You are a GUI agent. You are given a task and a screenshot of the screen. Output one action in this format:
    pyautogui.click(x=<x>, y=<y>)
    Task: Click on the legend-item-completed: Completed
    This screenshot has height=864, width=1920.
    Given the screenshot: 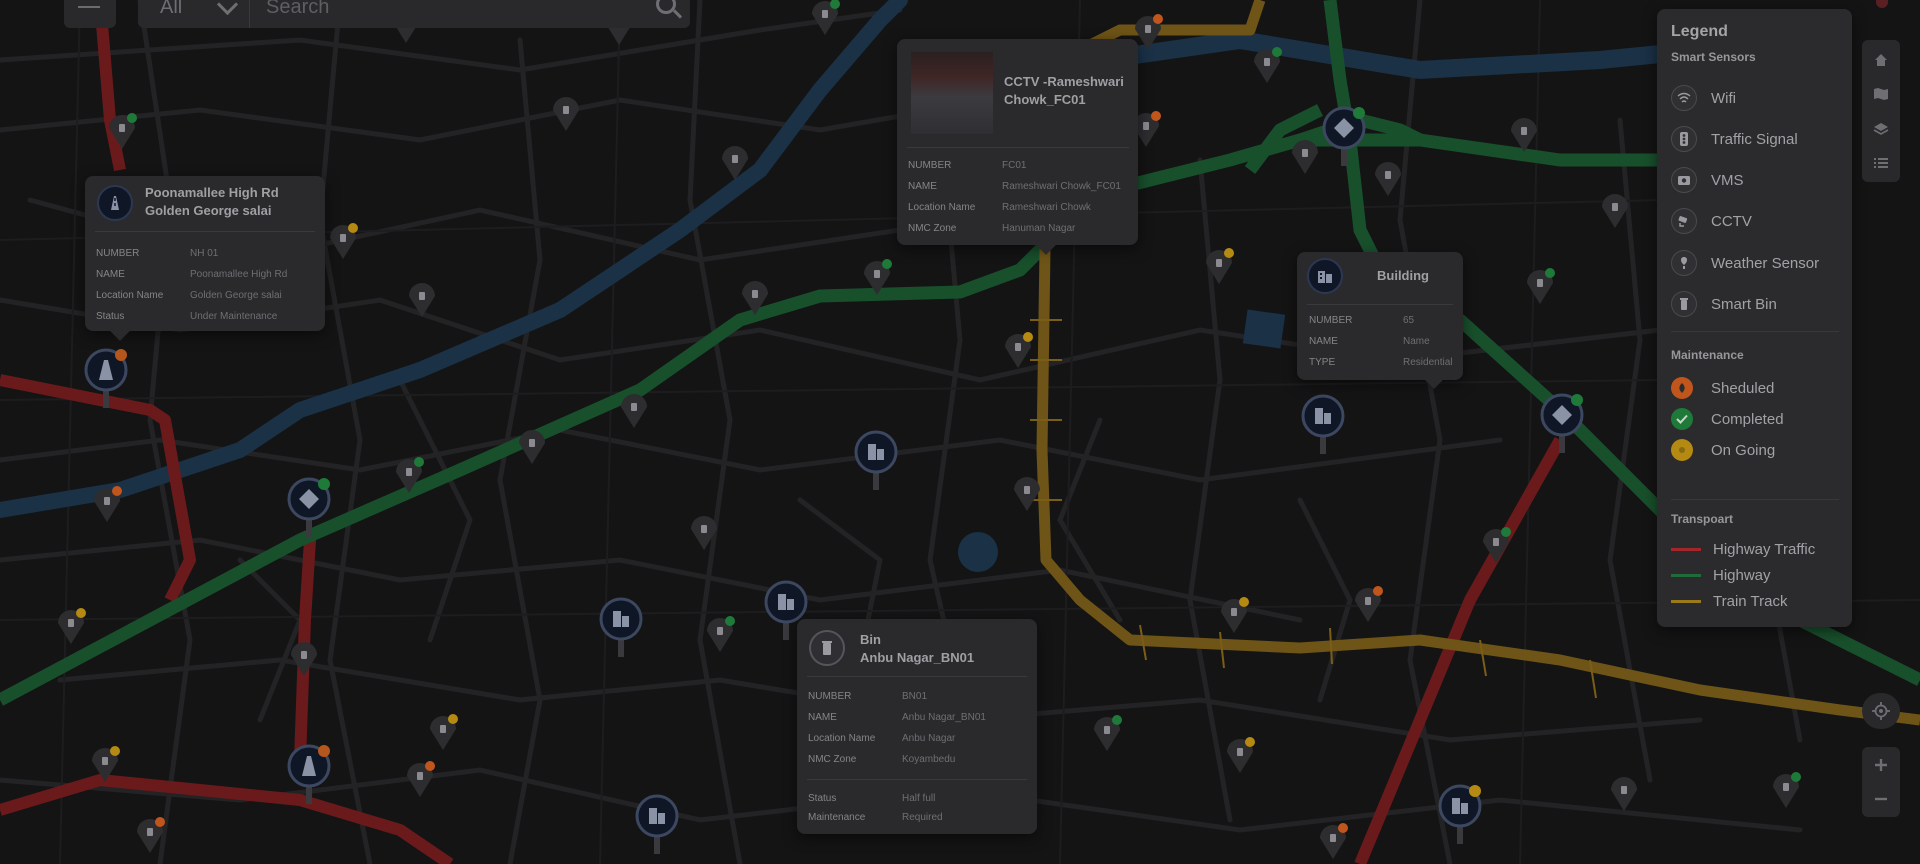 What is the action you would take?
    pyautogui.click(x=1727, y=419)
    